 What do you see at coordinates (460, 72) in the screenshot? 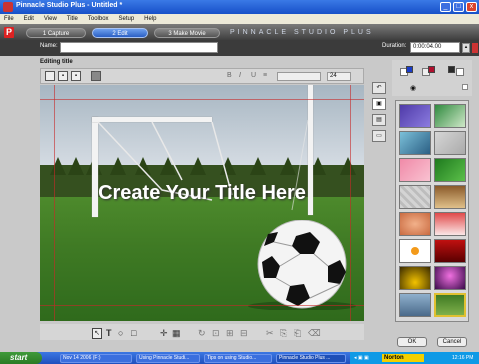
I see `swatch-transparent` at bounding box center [460, 72].